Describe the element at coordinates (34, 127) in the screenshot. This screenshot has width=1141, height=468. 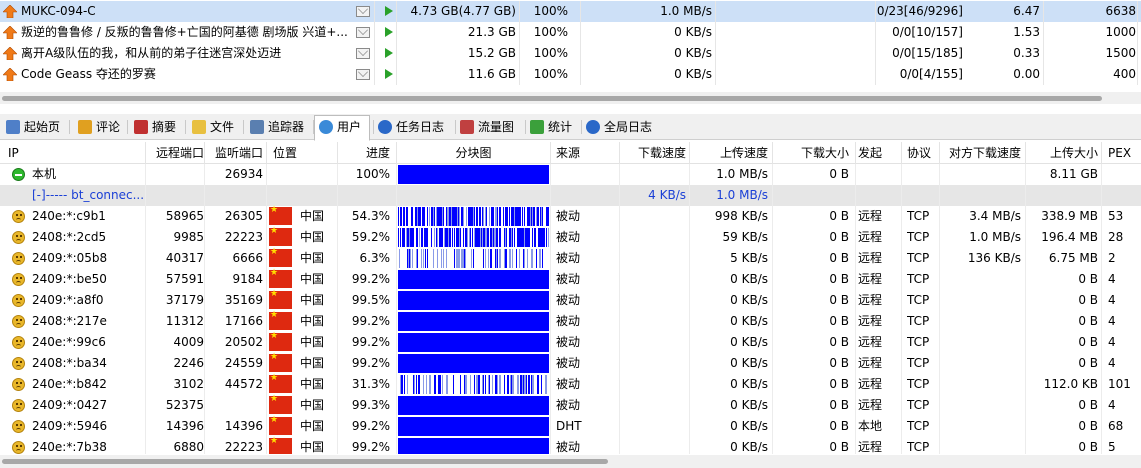
I see `tab-home-page: 起始页` at that location.